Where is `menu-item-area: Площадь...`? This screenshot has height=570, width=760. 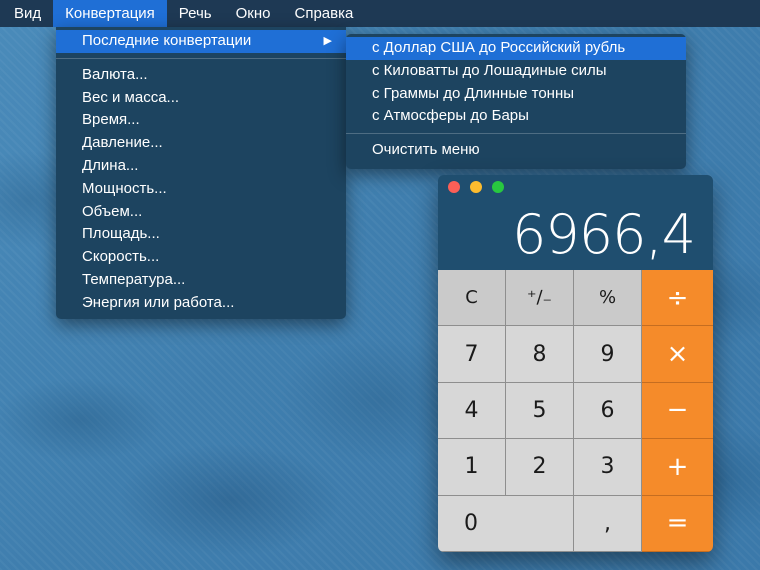 menu-item-area: Площадь... is located at coordinates (201, 234).